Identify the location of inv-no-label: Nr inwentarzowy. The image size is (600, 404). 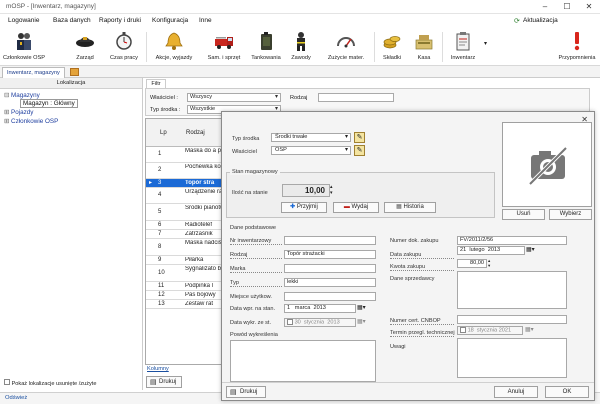
(256, 241).